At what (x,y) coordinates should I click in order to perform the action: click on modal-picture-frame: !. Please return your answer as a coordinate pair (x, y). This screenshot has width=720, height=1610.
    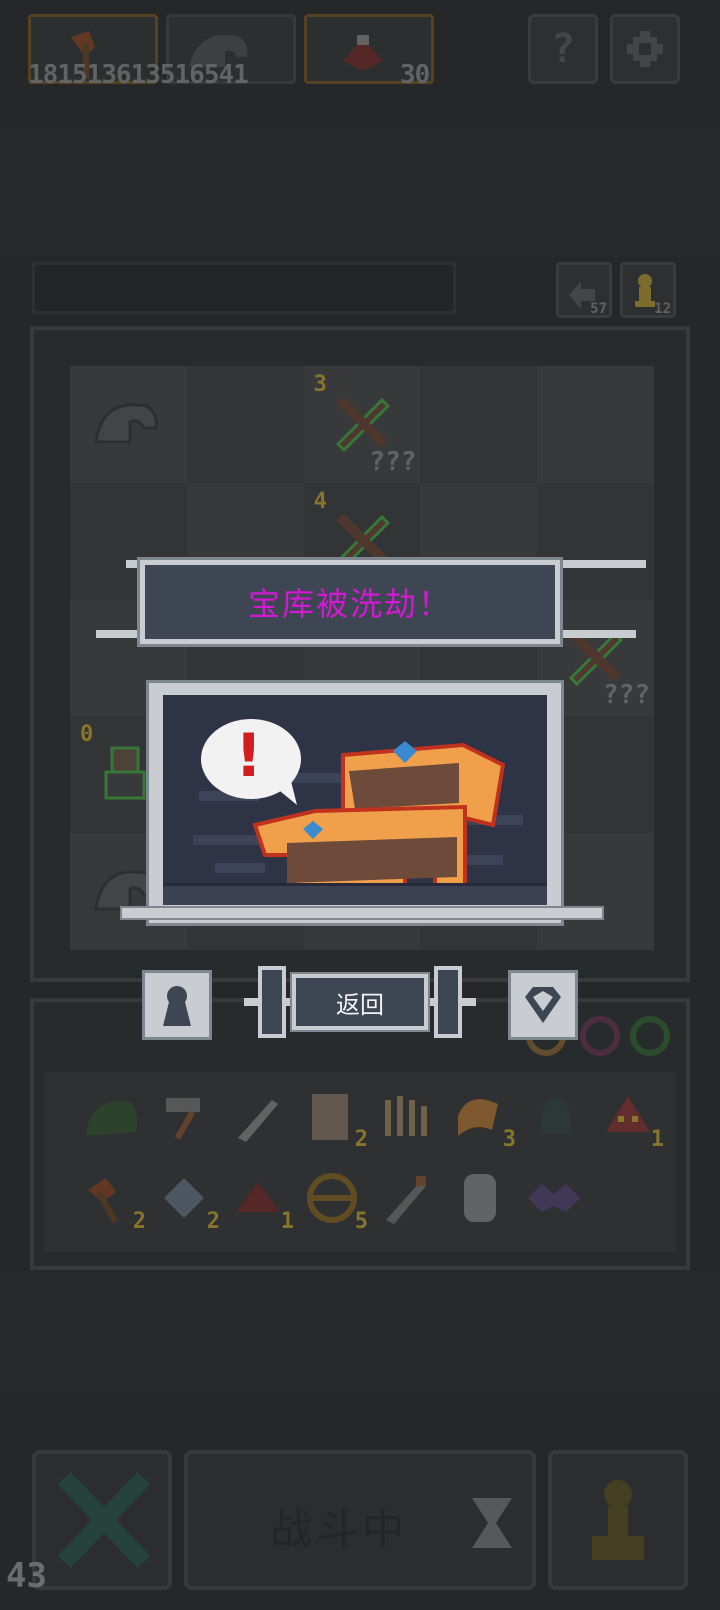
    Looking at the image, I should click on (355, 803).